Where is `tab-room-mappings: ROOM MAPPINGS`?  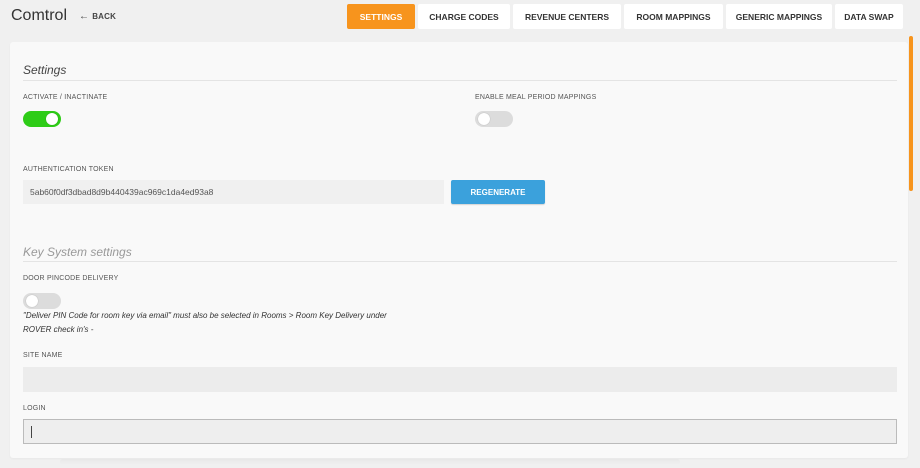
tab-room-mappings: ROOM MAPPINGS is located at coordinates (673, 16).